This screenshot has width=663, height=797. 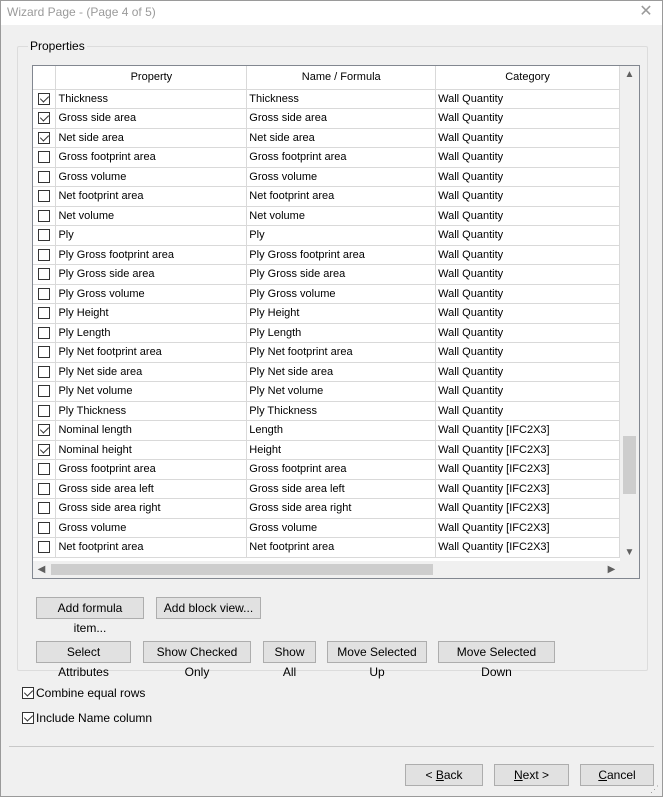 I want to click on table-row: Gross volume Gross volume Wall Quantity, so click(x=326, y=177).